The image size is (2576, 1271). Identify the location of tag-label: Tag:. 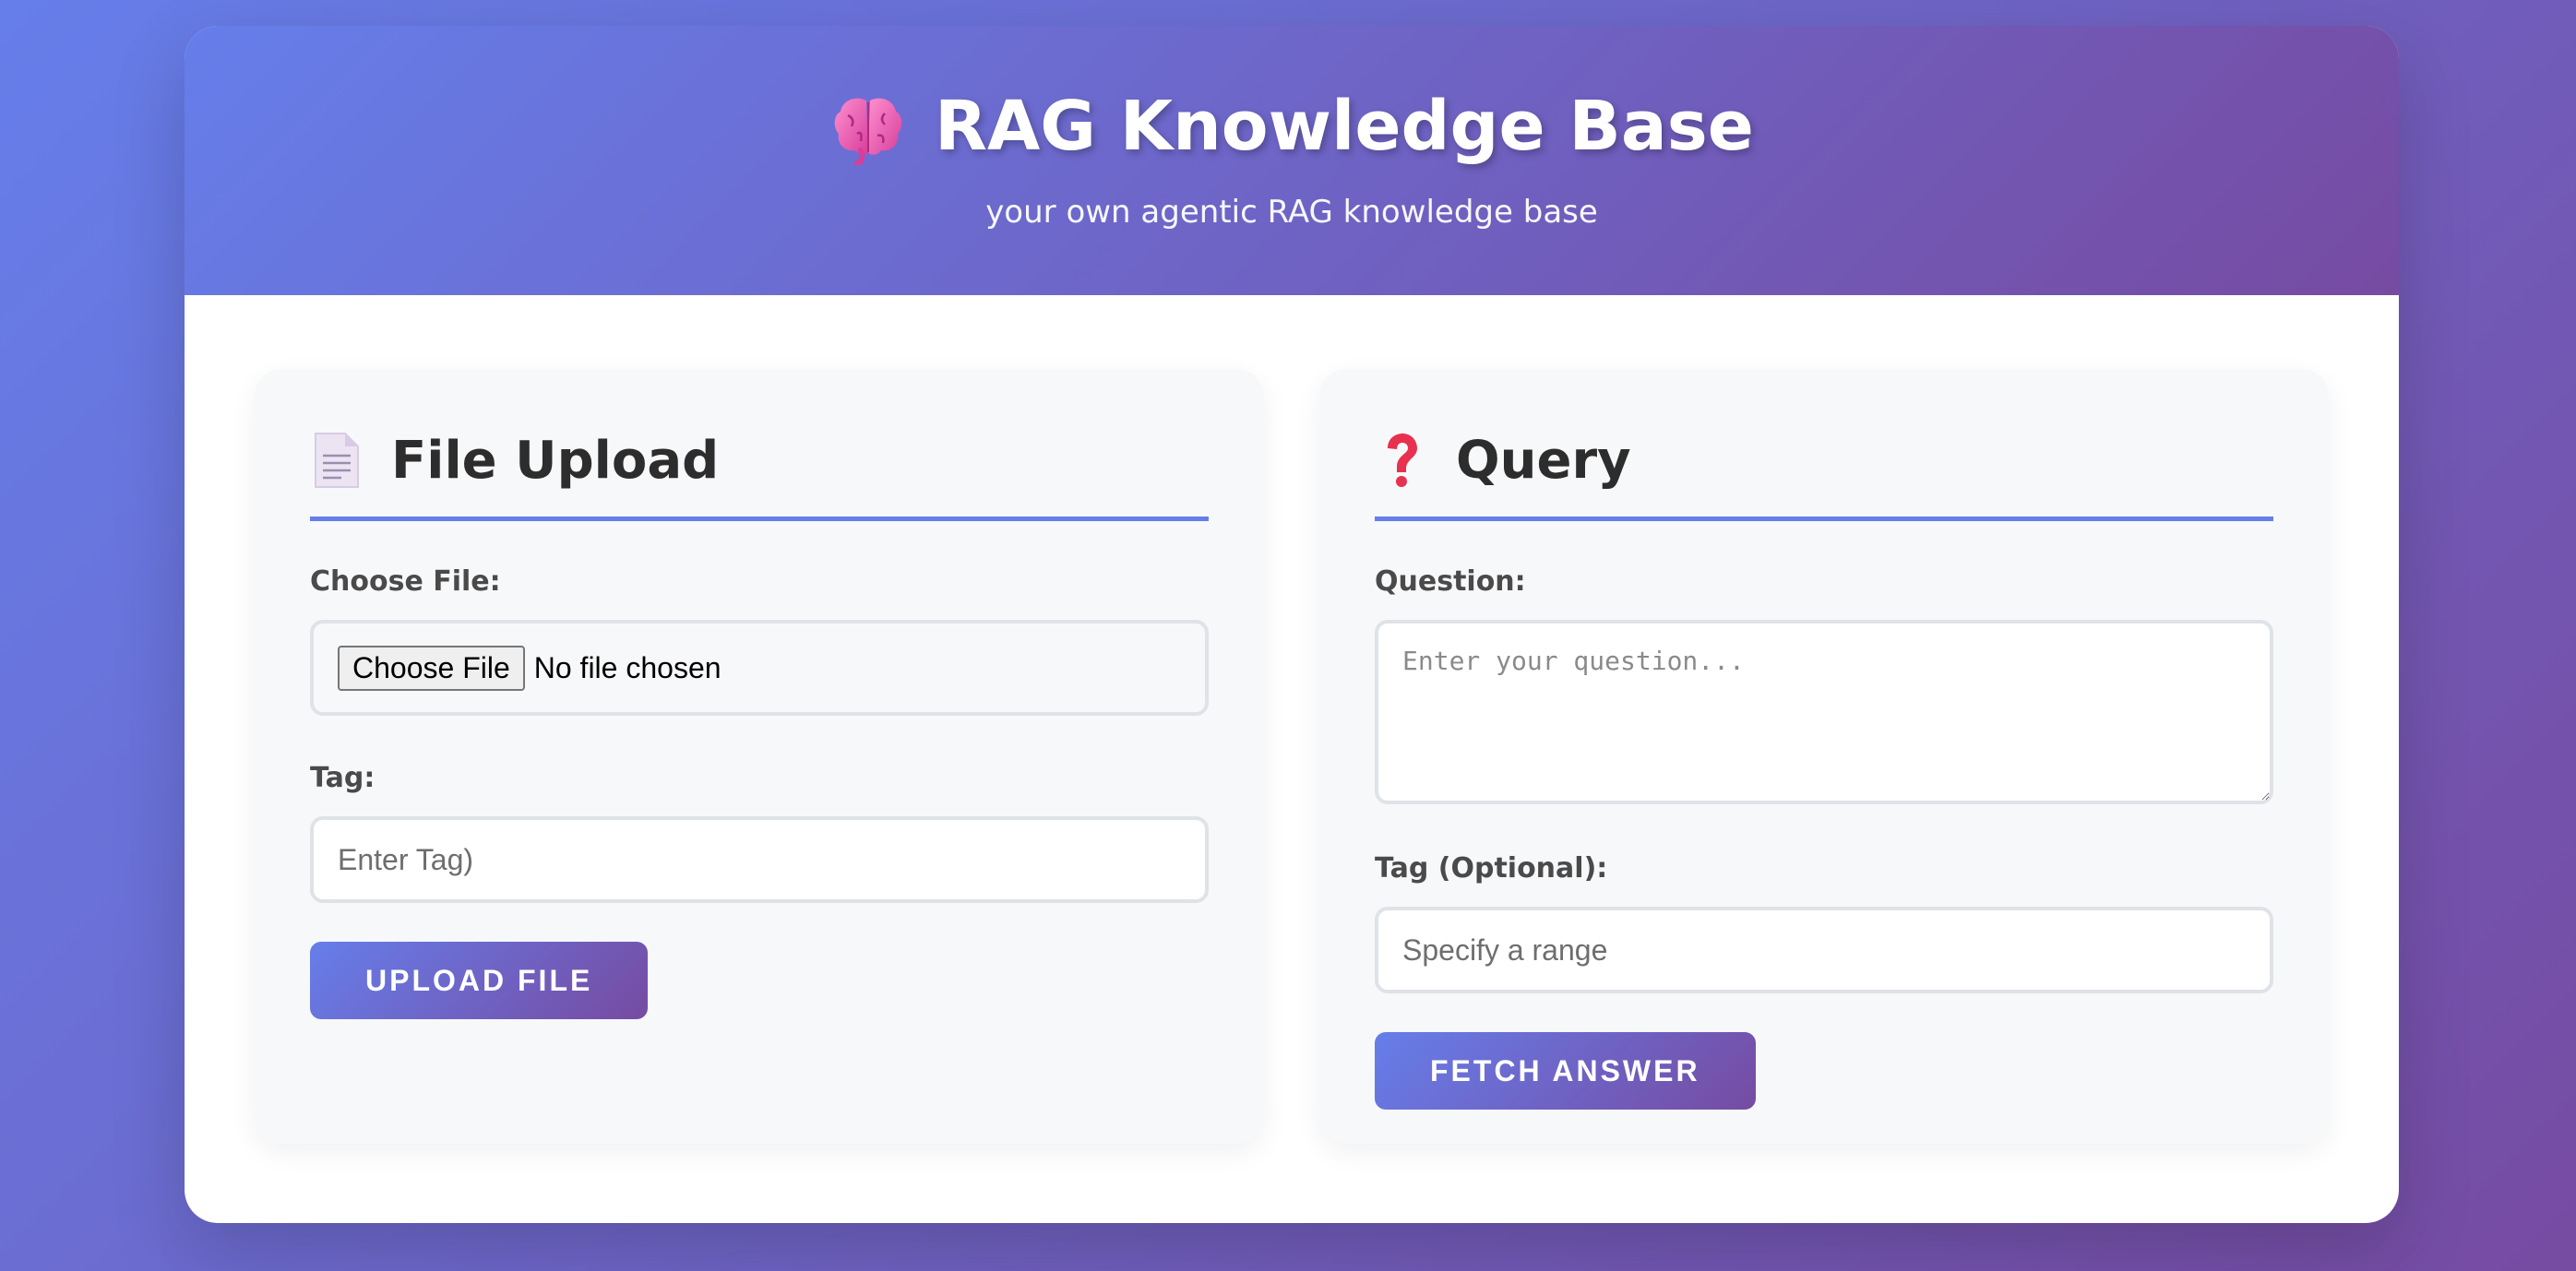
(343, 778).